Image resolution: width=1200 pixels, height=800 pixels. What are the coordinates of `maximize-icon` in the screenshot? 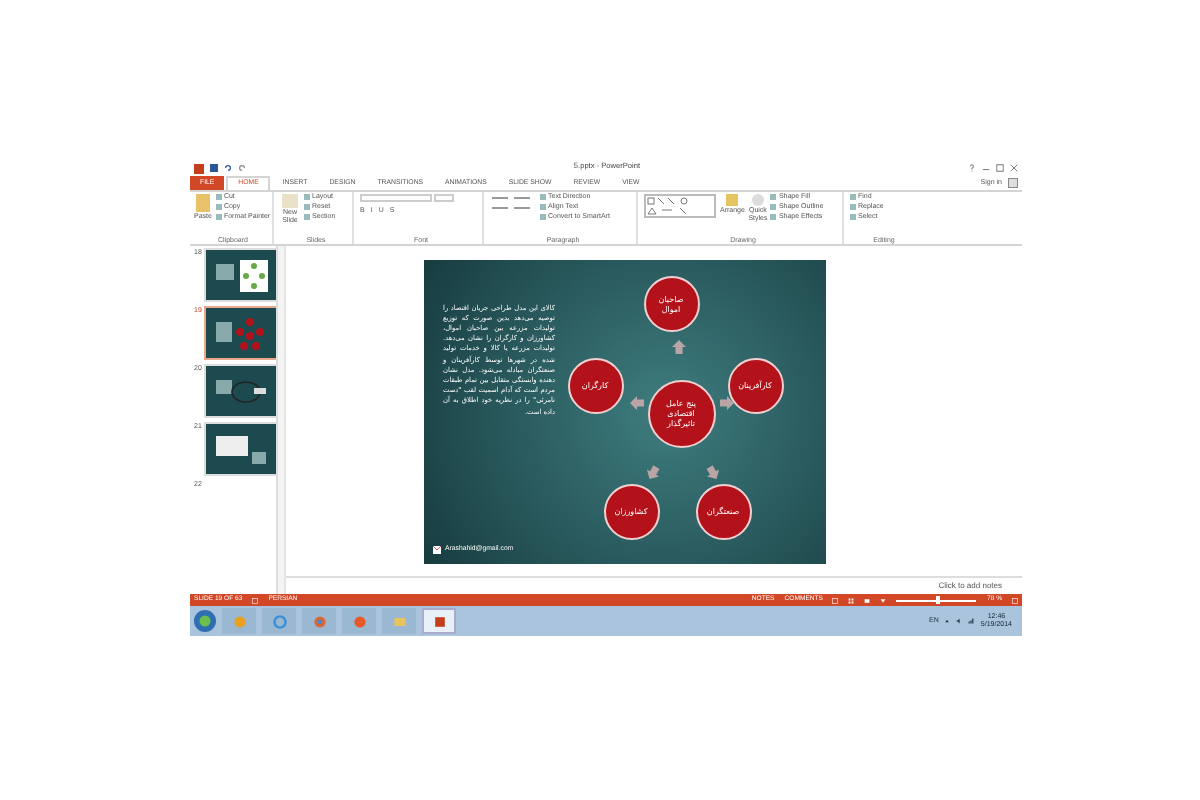 It's located at (1000, 168).